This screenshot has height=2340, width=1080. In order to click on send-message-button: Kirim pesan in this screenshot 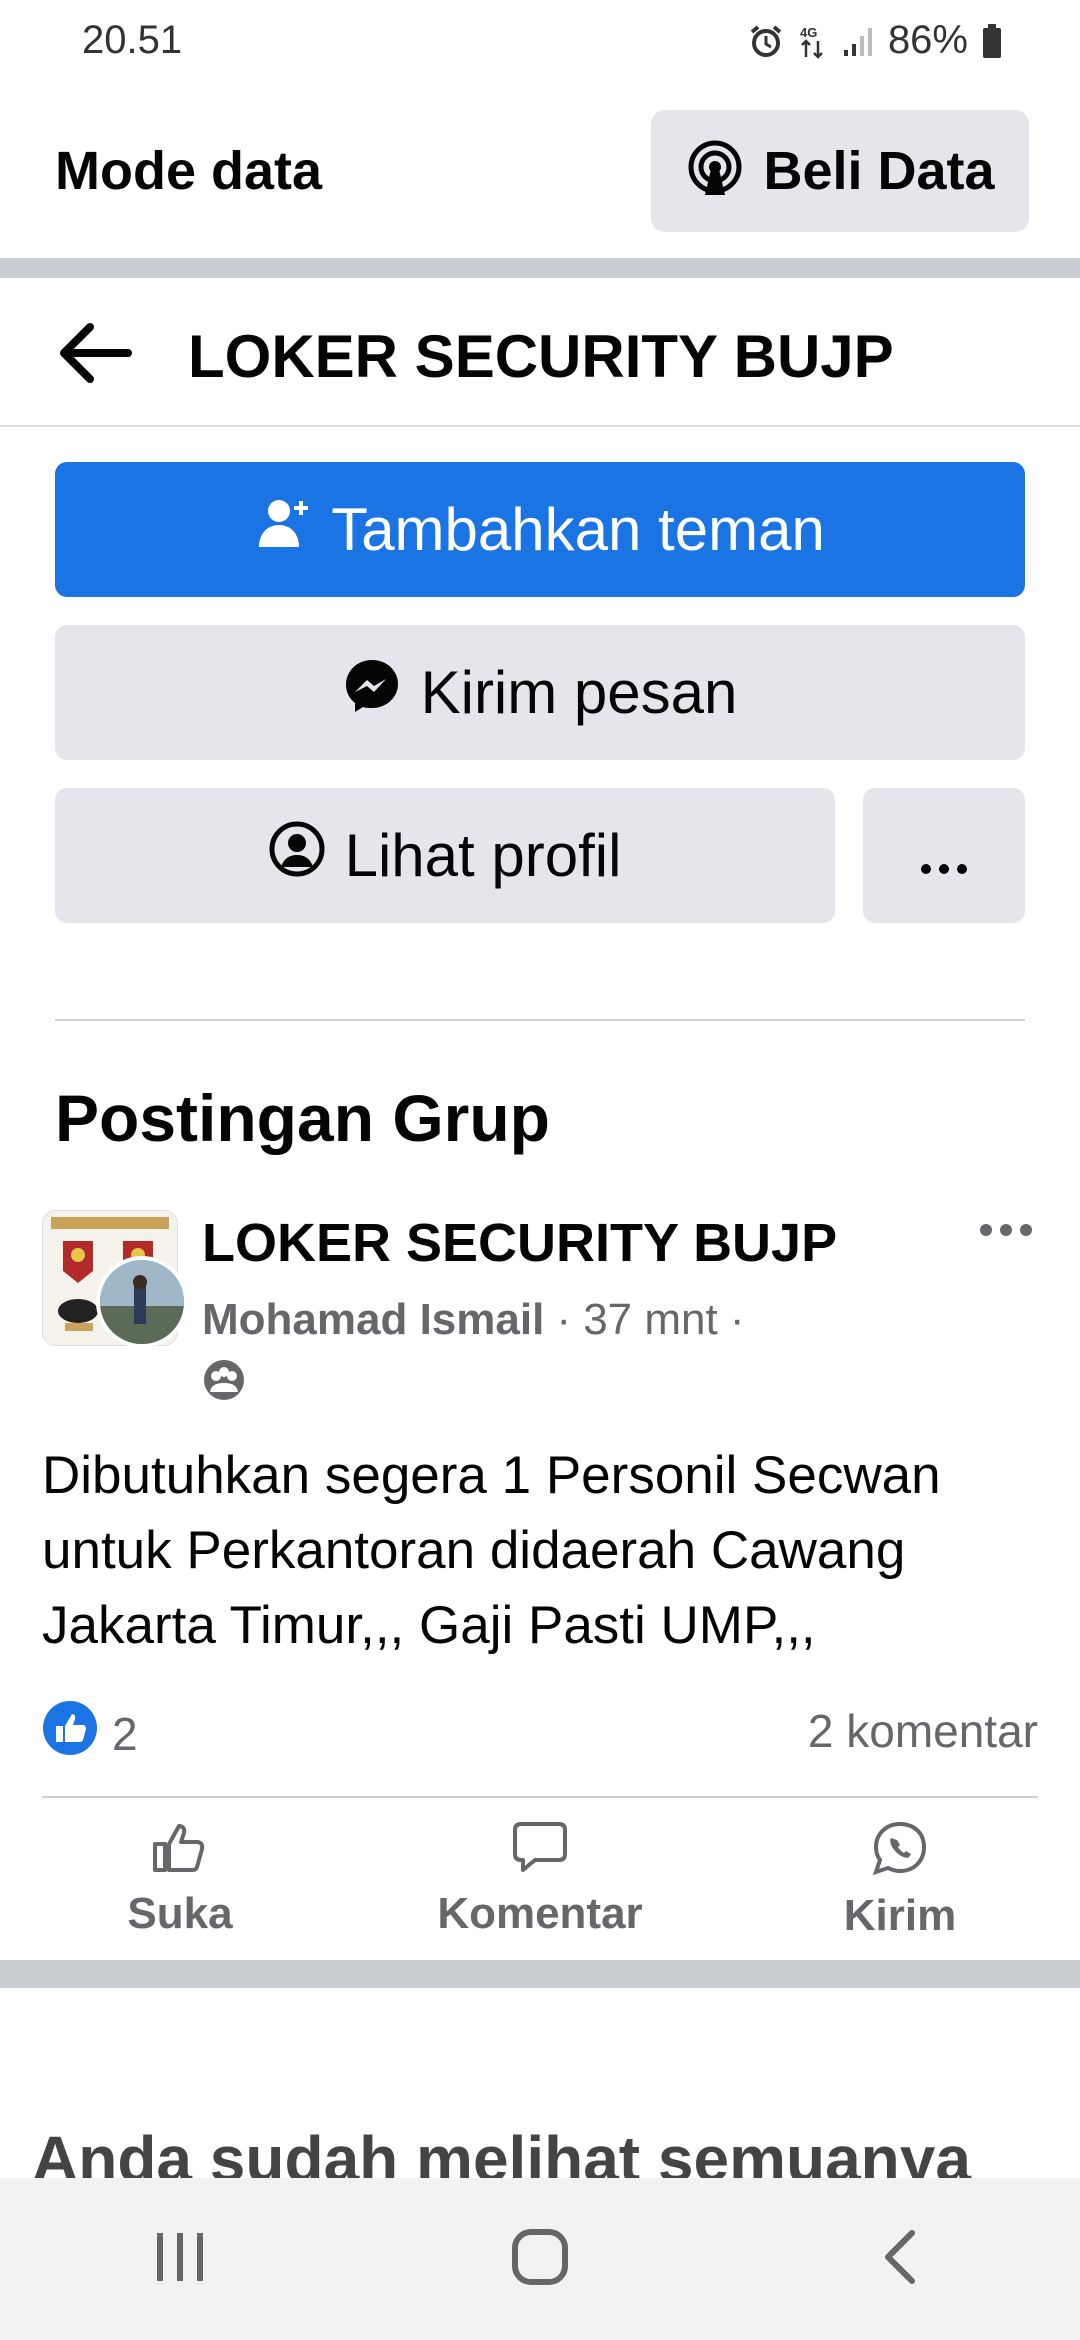, I will do `click(540, 692)`.